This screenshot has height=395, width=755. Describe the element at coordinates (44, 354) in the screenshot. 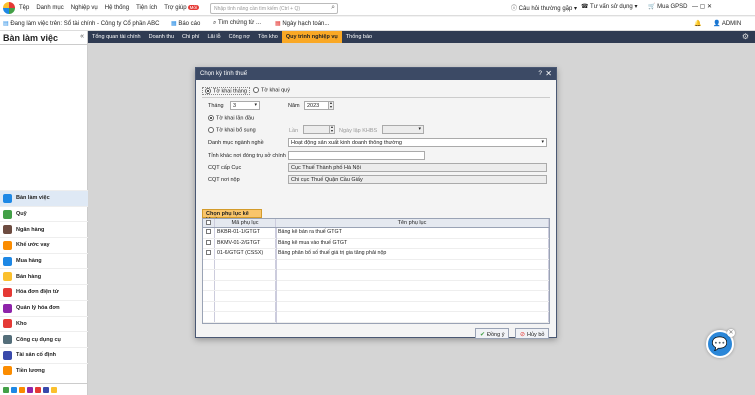

I see `sidebar-item: Tài sản cố định` at that location.